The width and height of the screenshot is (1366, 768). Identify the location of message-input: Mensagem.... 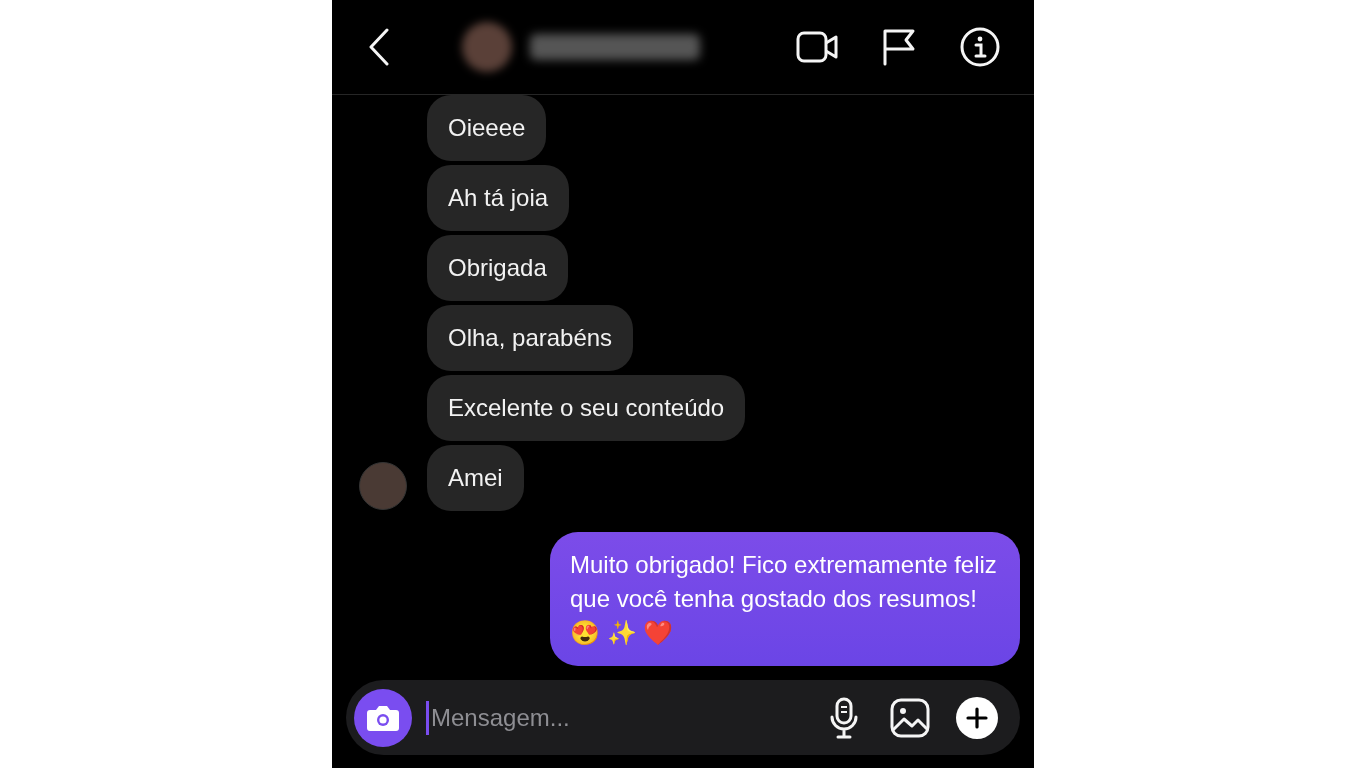
(627, 717).